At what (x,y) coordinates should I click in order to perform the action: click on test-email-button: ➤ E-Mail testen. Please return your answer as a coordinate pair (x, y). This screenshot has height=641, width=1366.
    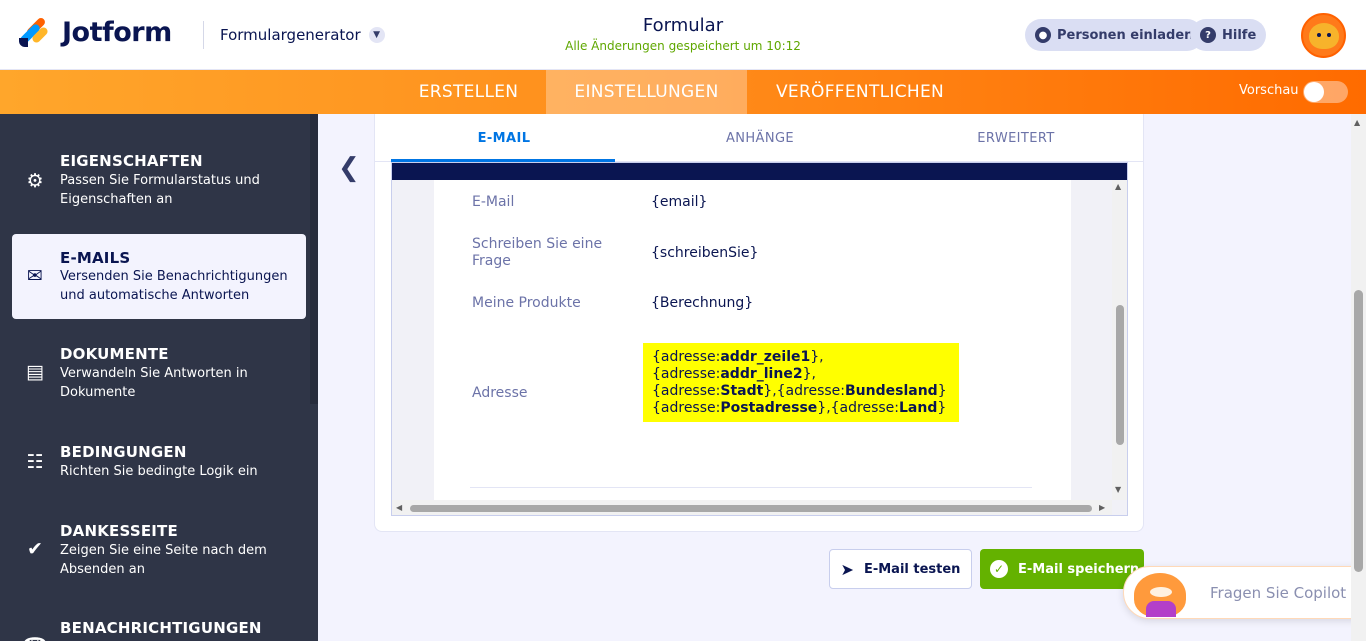
    Looking at the image, I should click on (900, 569).